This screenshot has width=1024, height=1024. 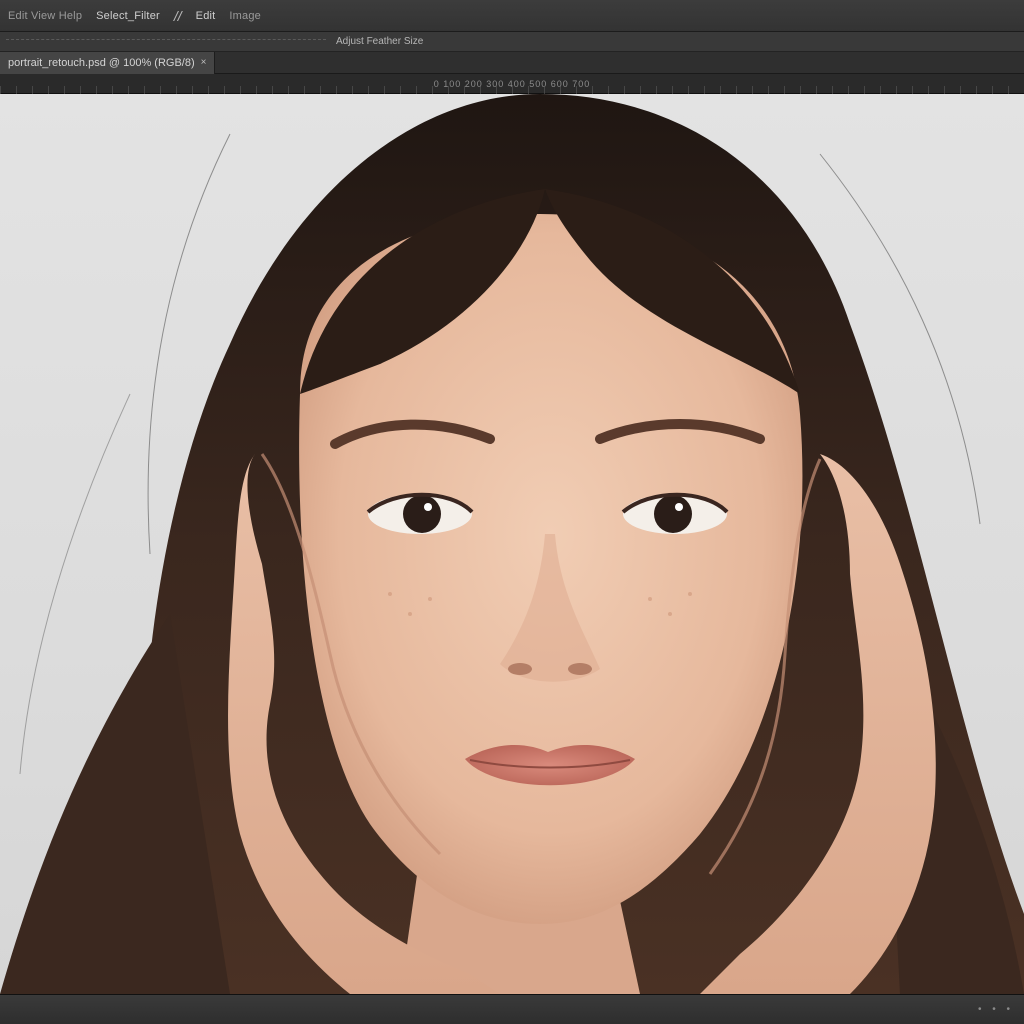 What do you see at coordinates (379, 41) in the screenshot?
I see `options-text: Adjust Feather Size` at bounding box center [379, 41].